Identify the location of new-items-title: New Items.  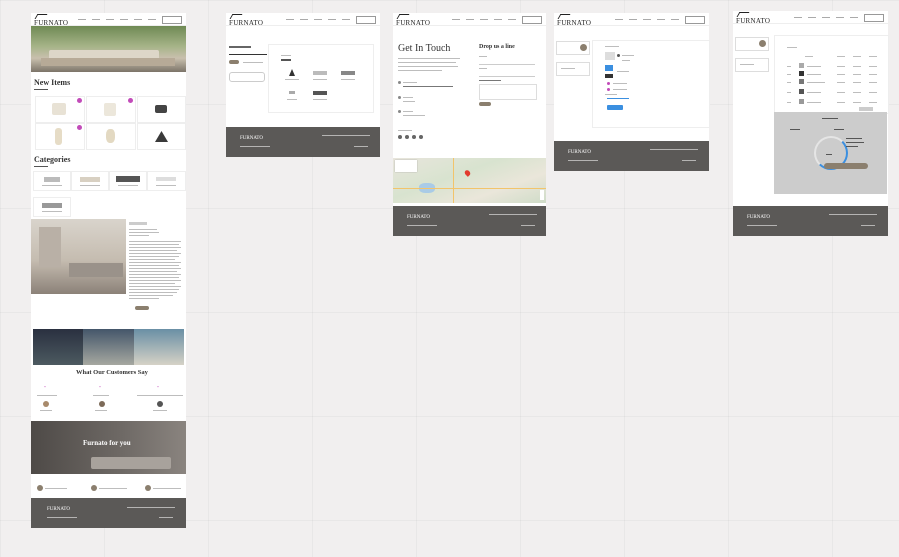
(52, 82).